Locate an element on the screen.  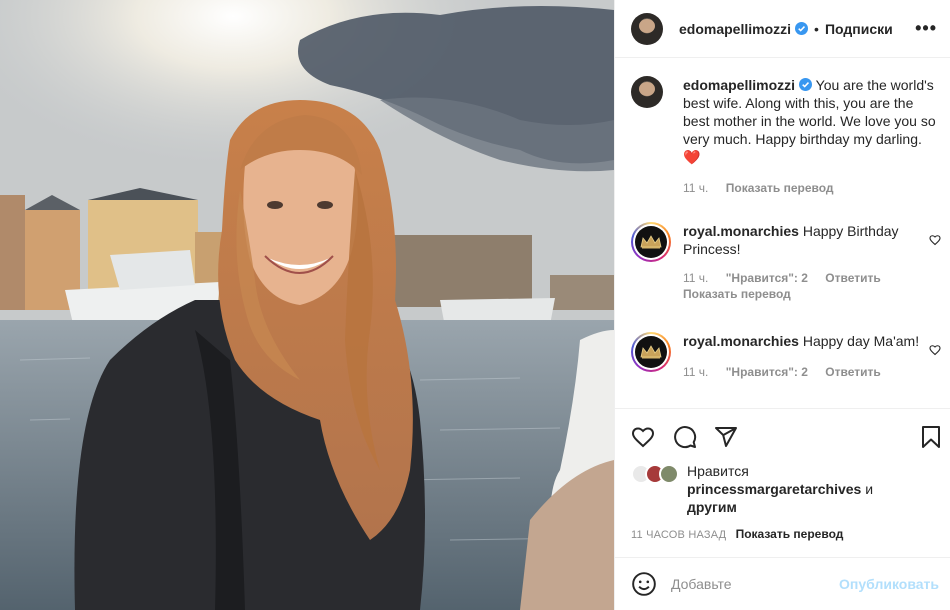
liker-username: princessmargaretarchives is located at coordinates (774, 489).